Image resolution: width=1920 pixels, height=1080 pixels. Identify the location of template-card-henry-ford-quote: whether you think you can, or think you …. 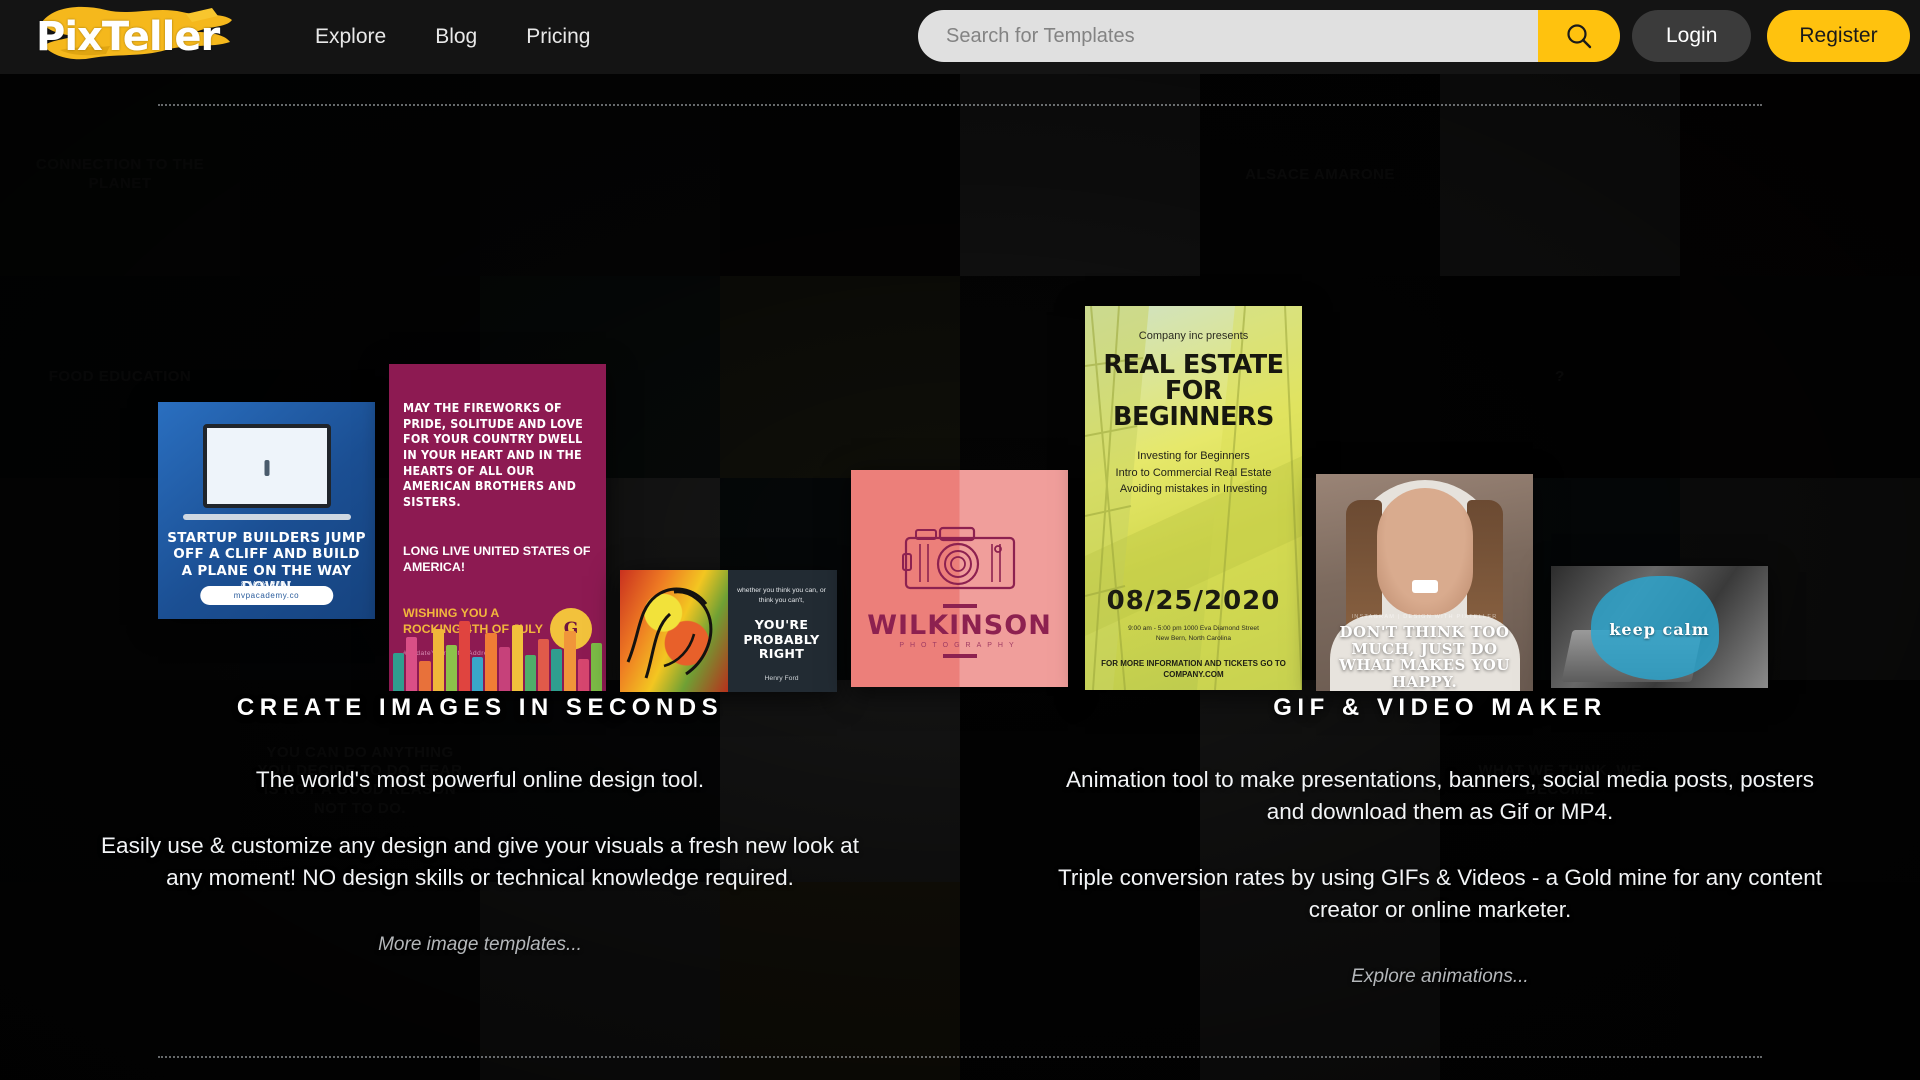
(728, 631).